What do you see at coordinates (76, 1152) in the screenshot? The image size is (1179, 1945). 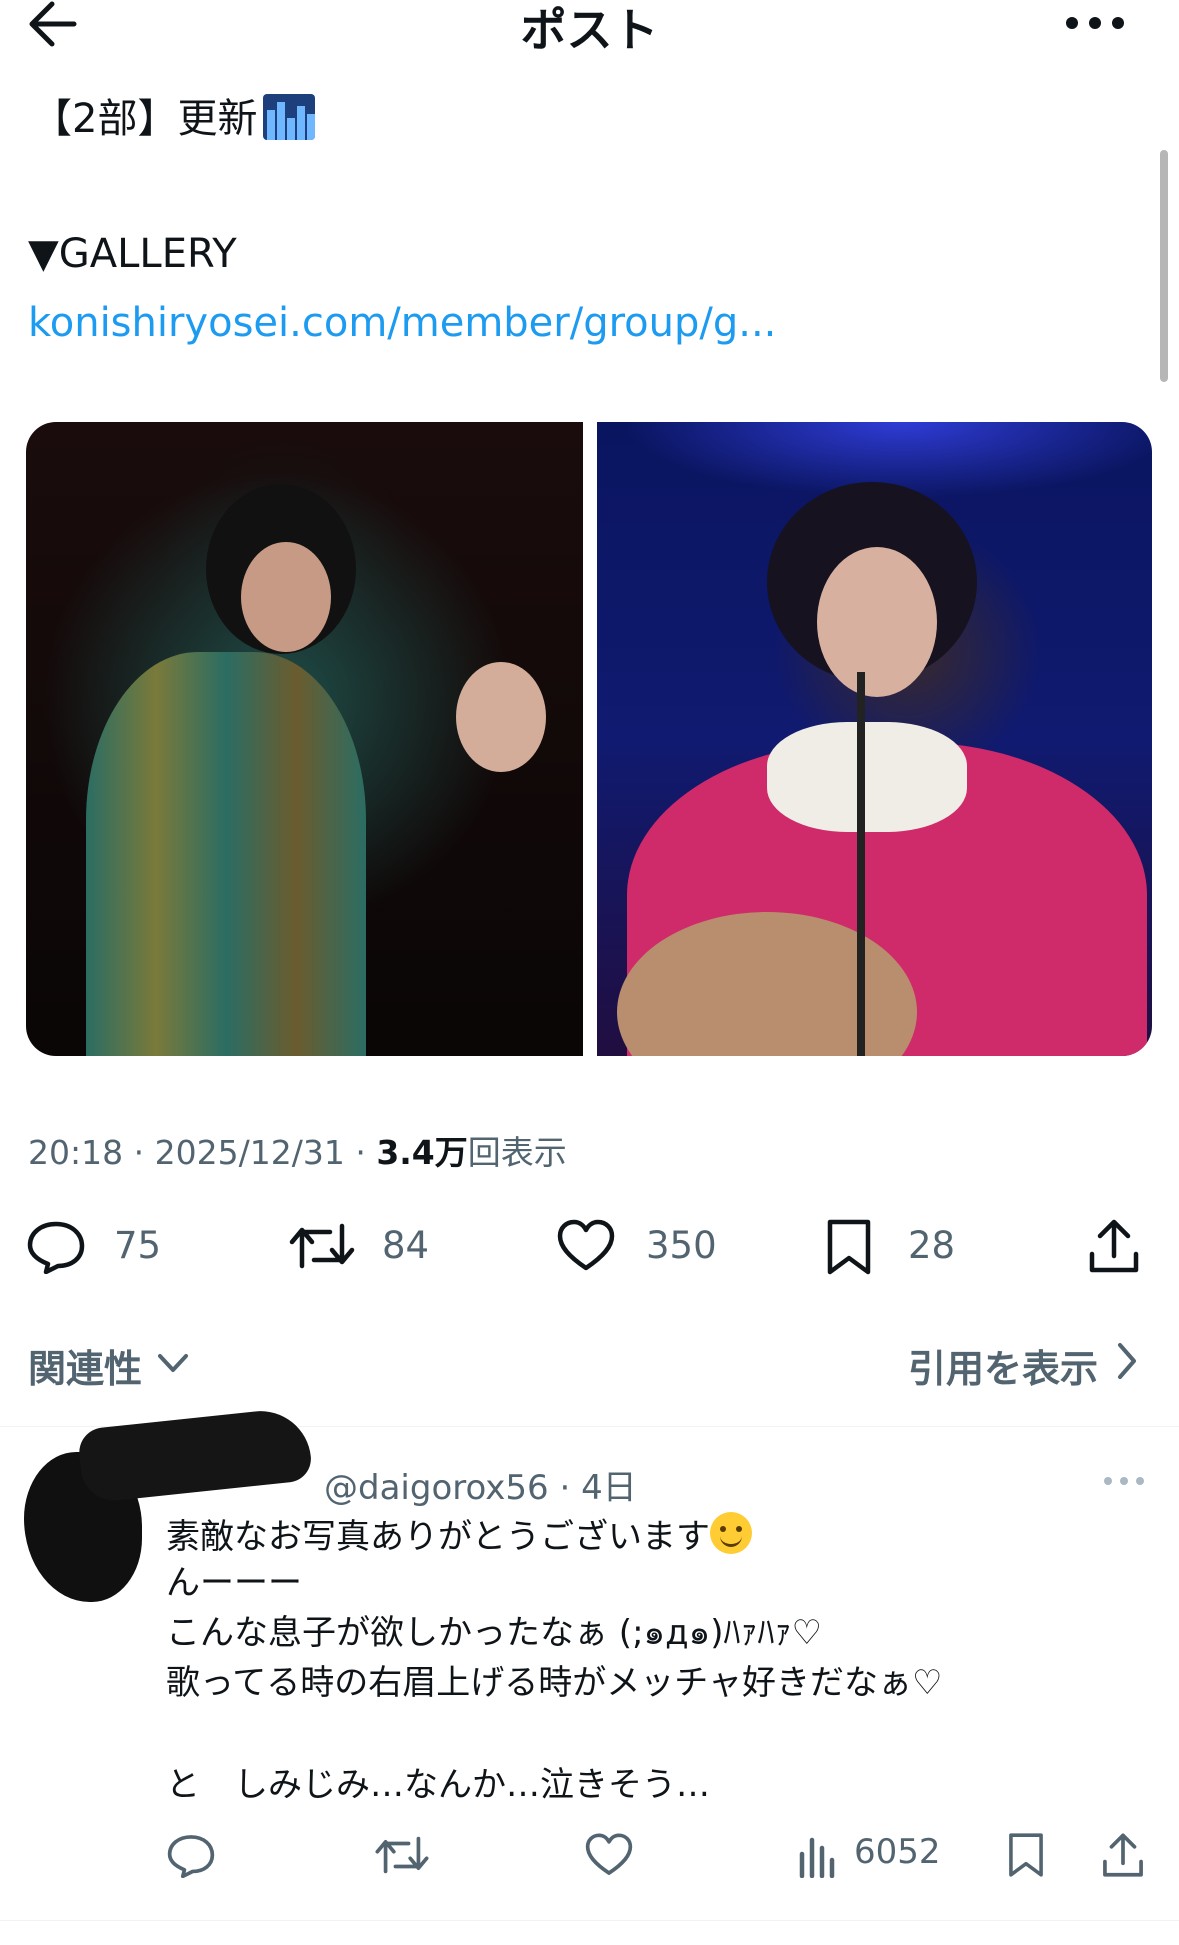 I see `post-time: 20:18` at bounding box center [76, 1152].